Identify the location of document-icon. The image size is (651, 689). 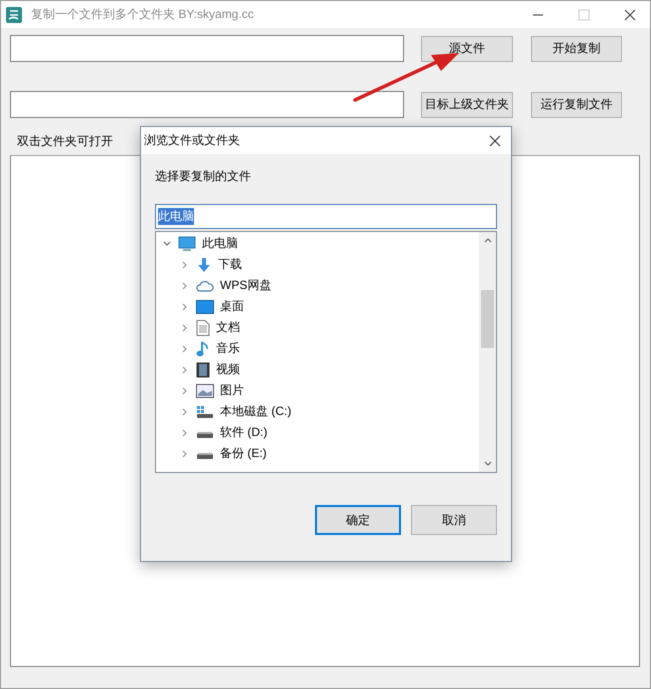
(203, 328).